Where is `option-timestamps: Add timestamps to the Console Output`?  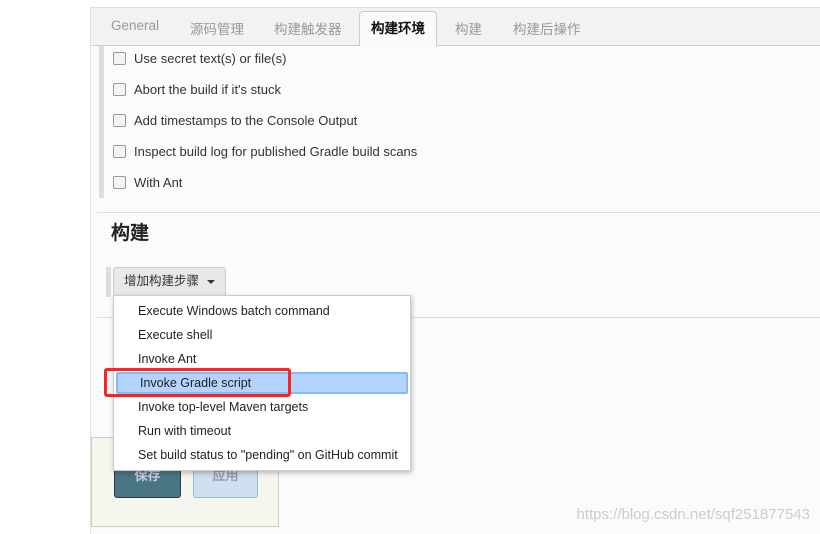
option-timestamps: Add timestamps to the Console Output is located at coordinates (235, 120).